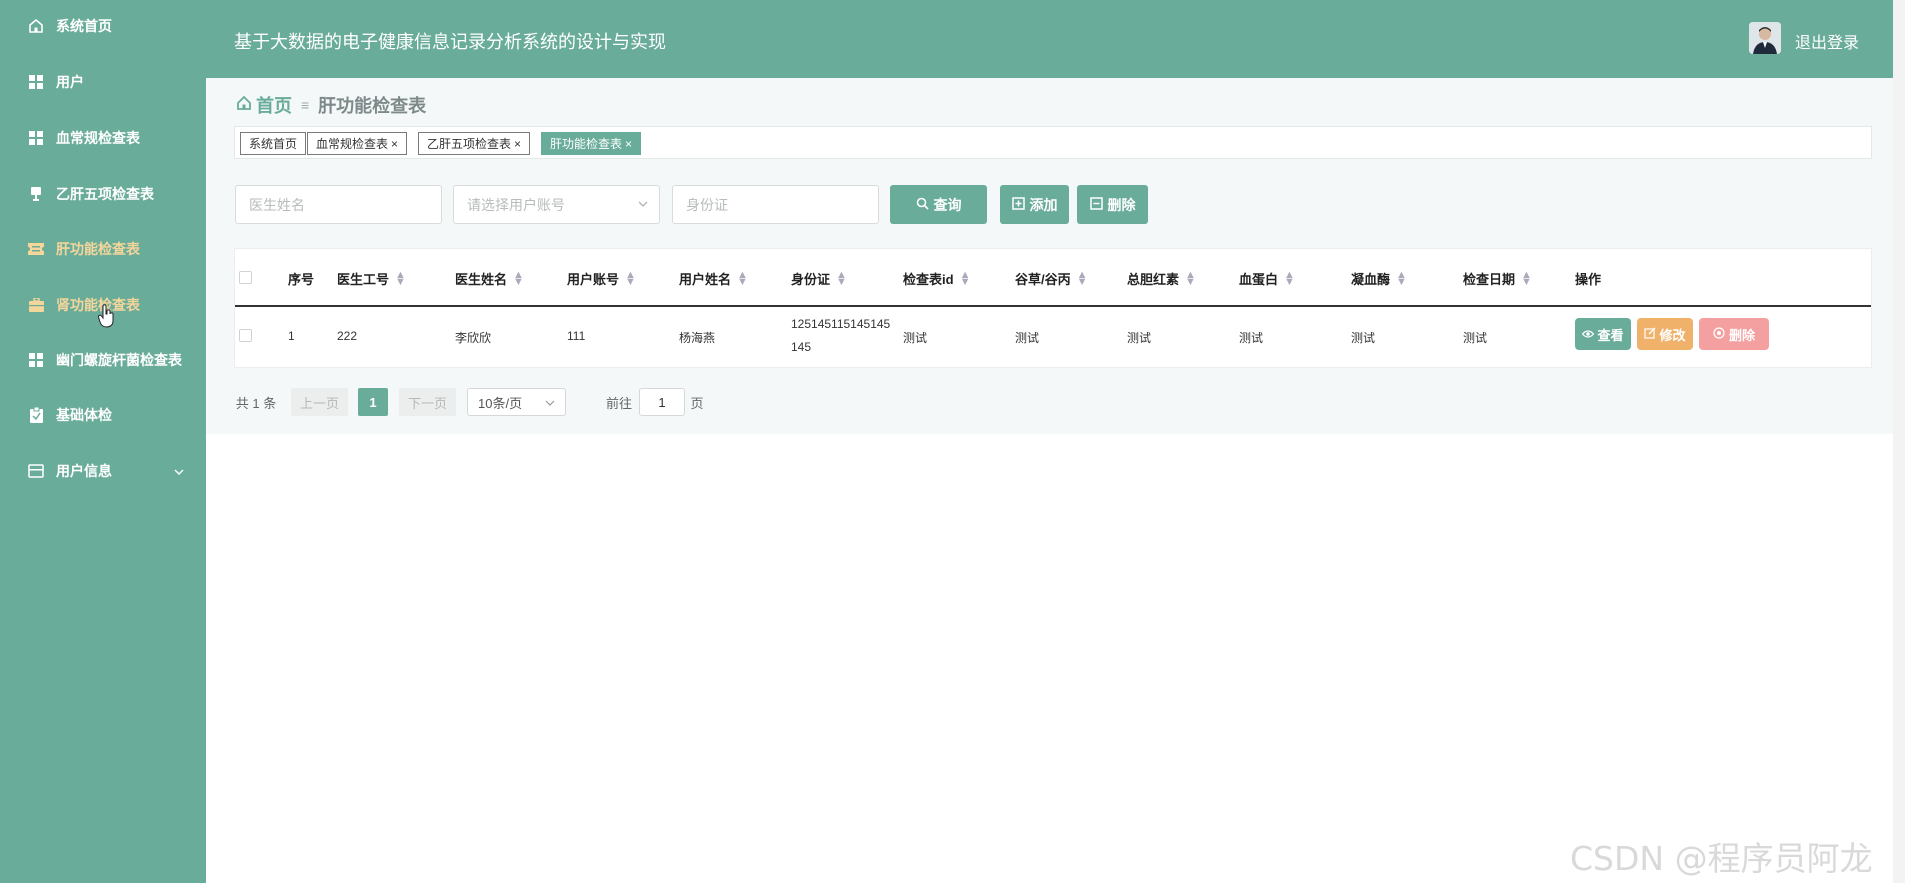 The width and height of the screenshot is (1905, 883). What do you see at coordinates (938, 204) in the screenshot?
I see `query-button: 查询` at bounding box center [938, 204].